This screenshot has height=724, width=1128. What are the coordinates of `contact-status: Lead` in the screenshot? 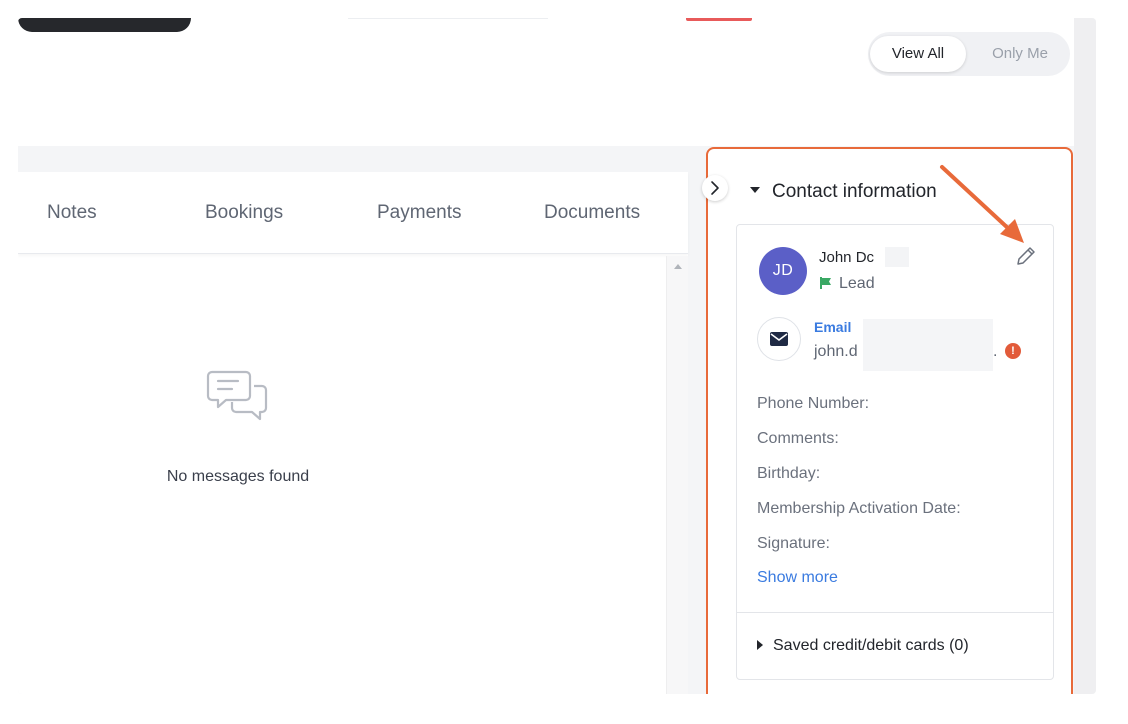 It's located at (847, 284).